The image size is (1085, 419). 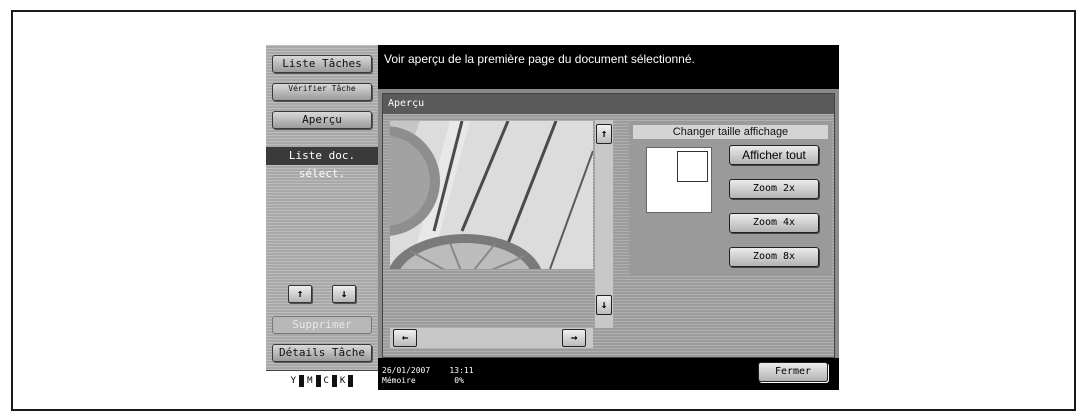 I want to click on orange-slice-image, so click(x=491, y=195).